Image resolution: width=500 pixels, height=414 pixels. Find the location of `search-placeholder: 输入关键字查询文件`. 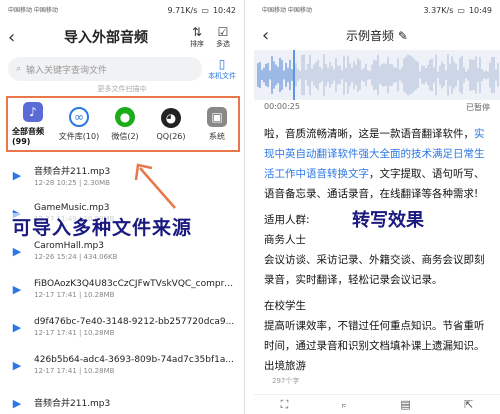

search-placeholder: 输入关键字查询文件 is located at coordinates (67, 70).